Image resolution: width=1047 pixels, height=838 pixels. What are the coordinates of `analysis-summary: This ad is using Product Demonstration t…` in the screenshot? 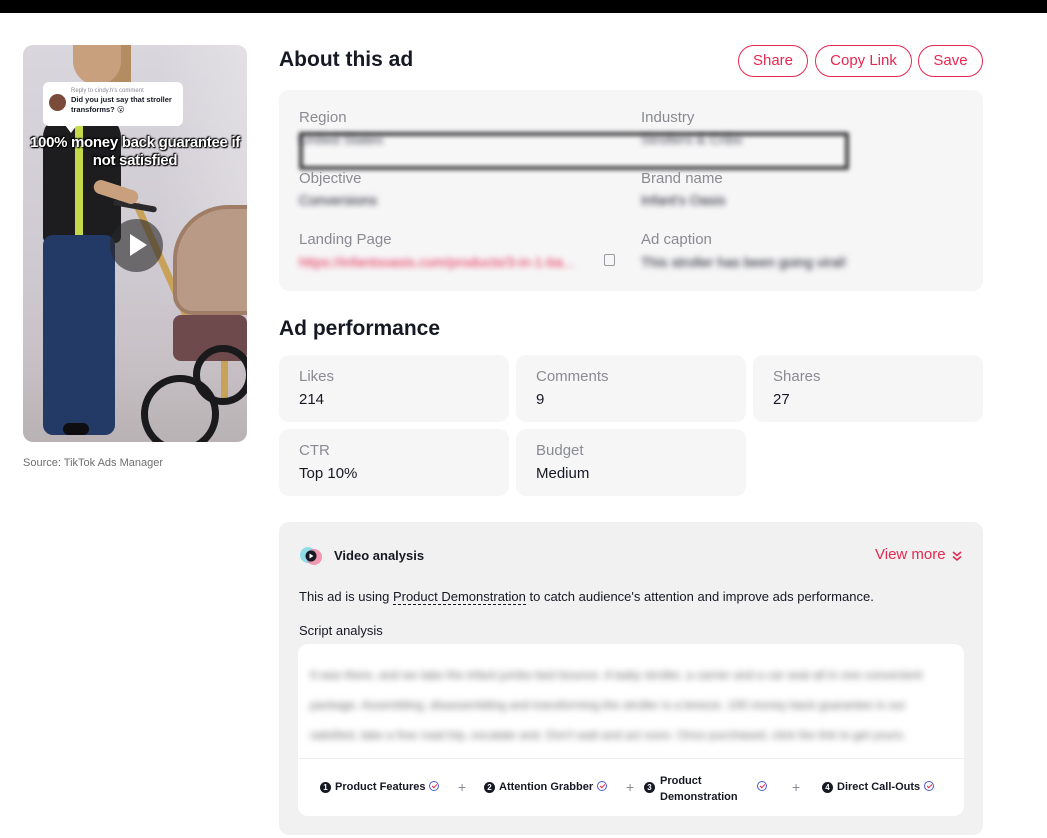 It's located at (586, 597).